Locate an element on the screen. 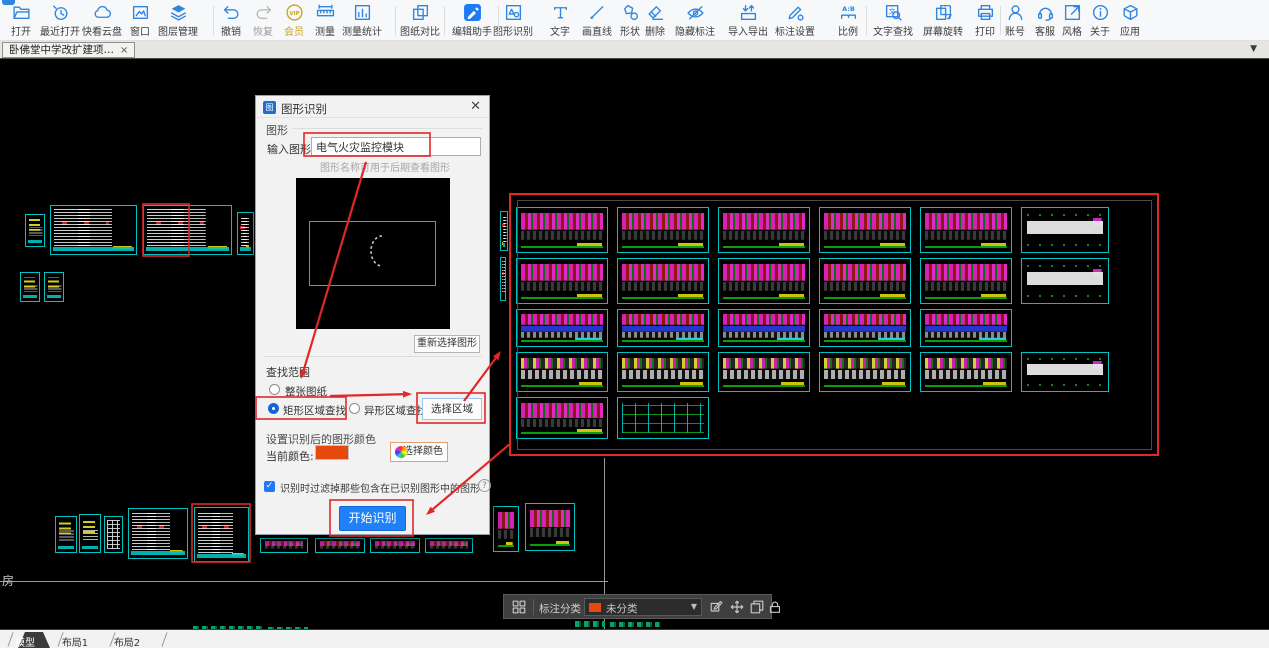  tab-layout2: 布局2 is located at coordinates (135, 640).